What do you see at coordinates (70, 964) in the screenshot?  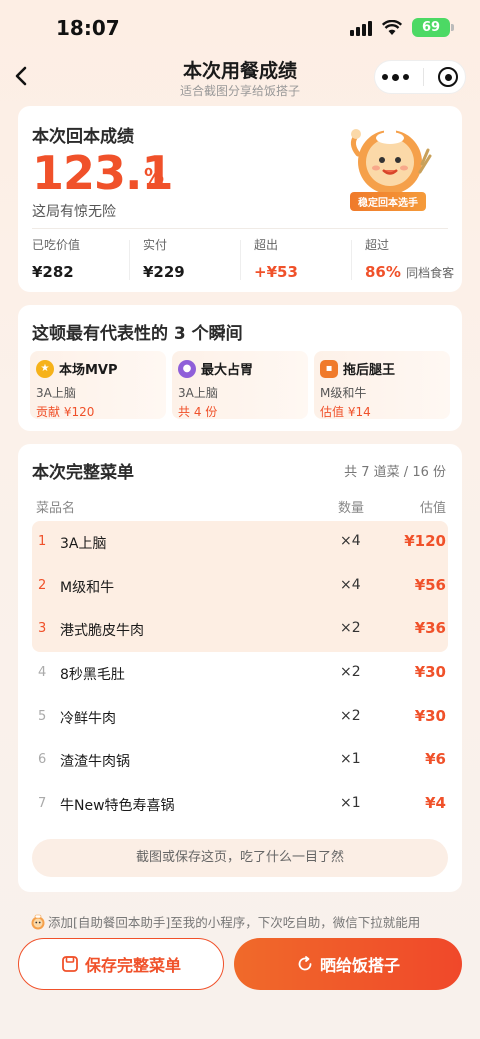 I see `save-icon` at bounding box center [70, 964].